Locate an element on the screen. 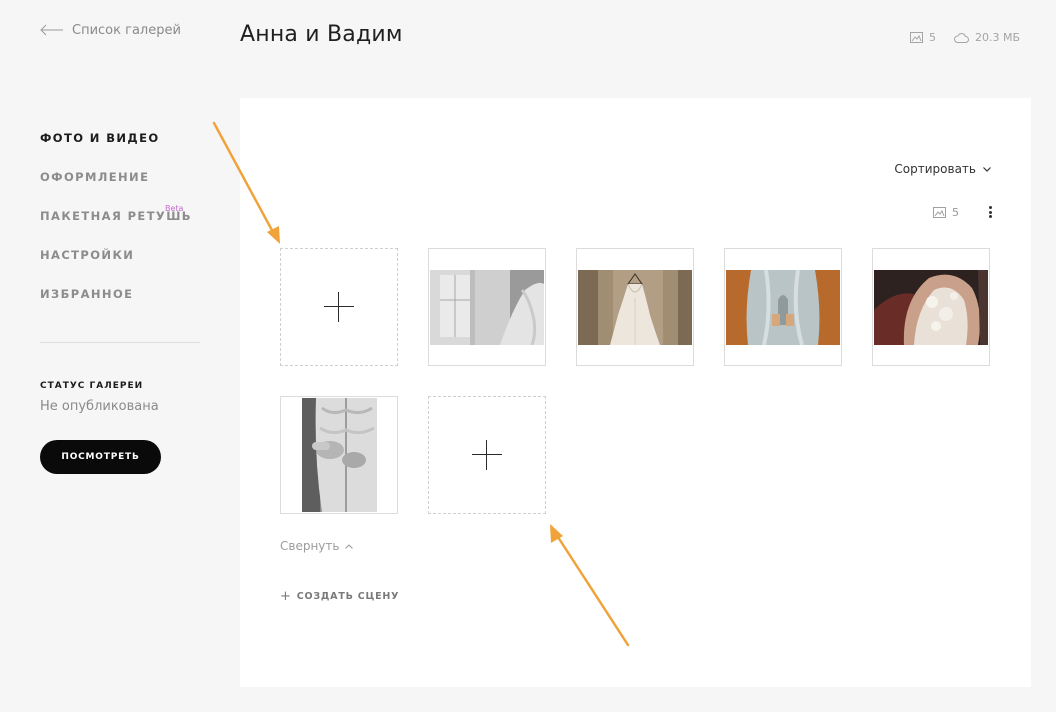 This screenshot has width=1056, height=712. sidebar-item-favorites: ИЗБРАННОЕ is located at coordinates (120, 303).